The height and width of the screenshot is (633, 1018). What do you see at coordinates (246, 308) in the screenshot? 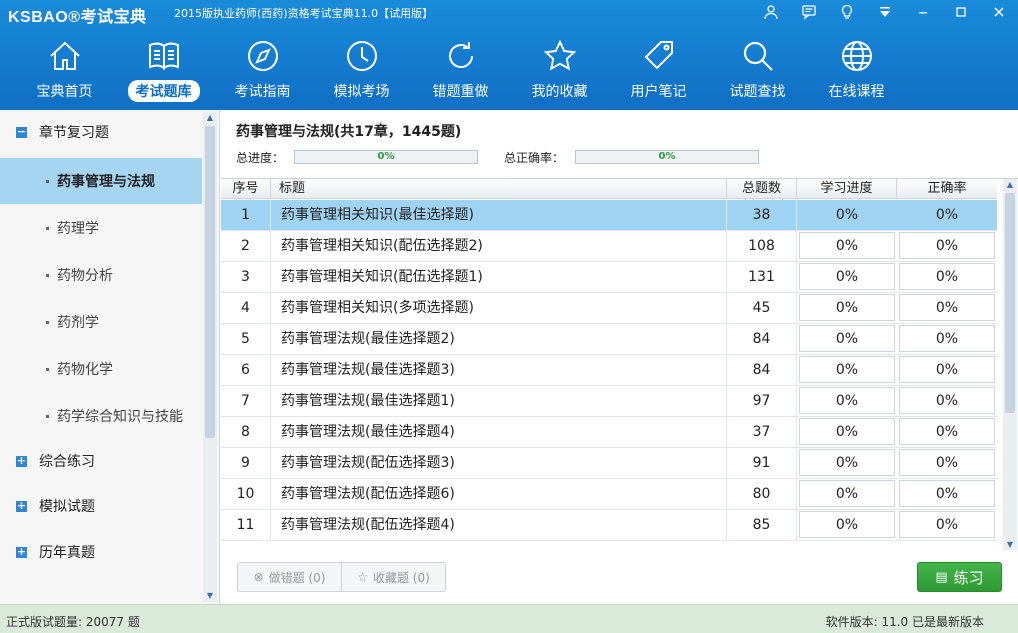
I see `cell-no: 4` at bounding box center [246, 308].